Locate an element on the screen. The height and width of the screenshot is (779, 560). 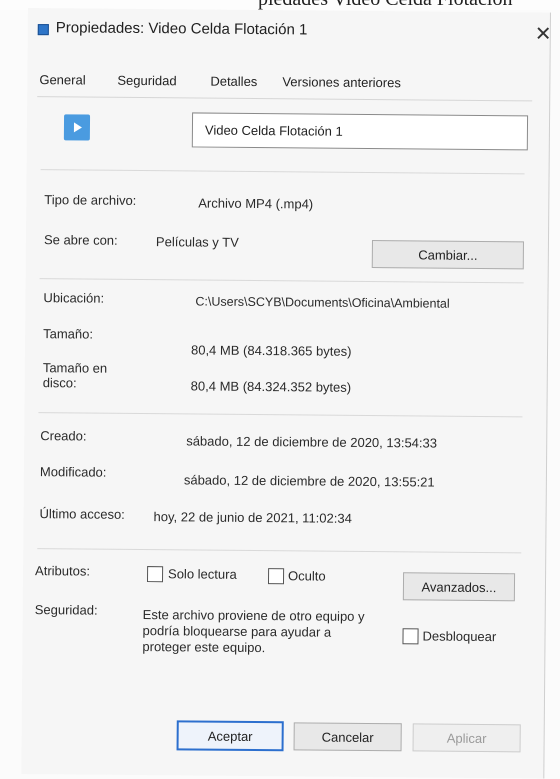
dialog-title: Propiedades: Video Celda Flotación 1 is located at coordinates (181, 29).